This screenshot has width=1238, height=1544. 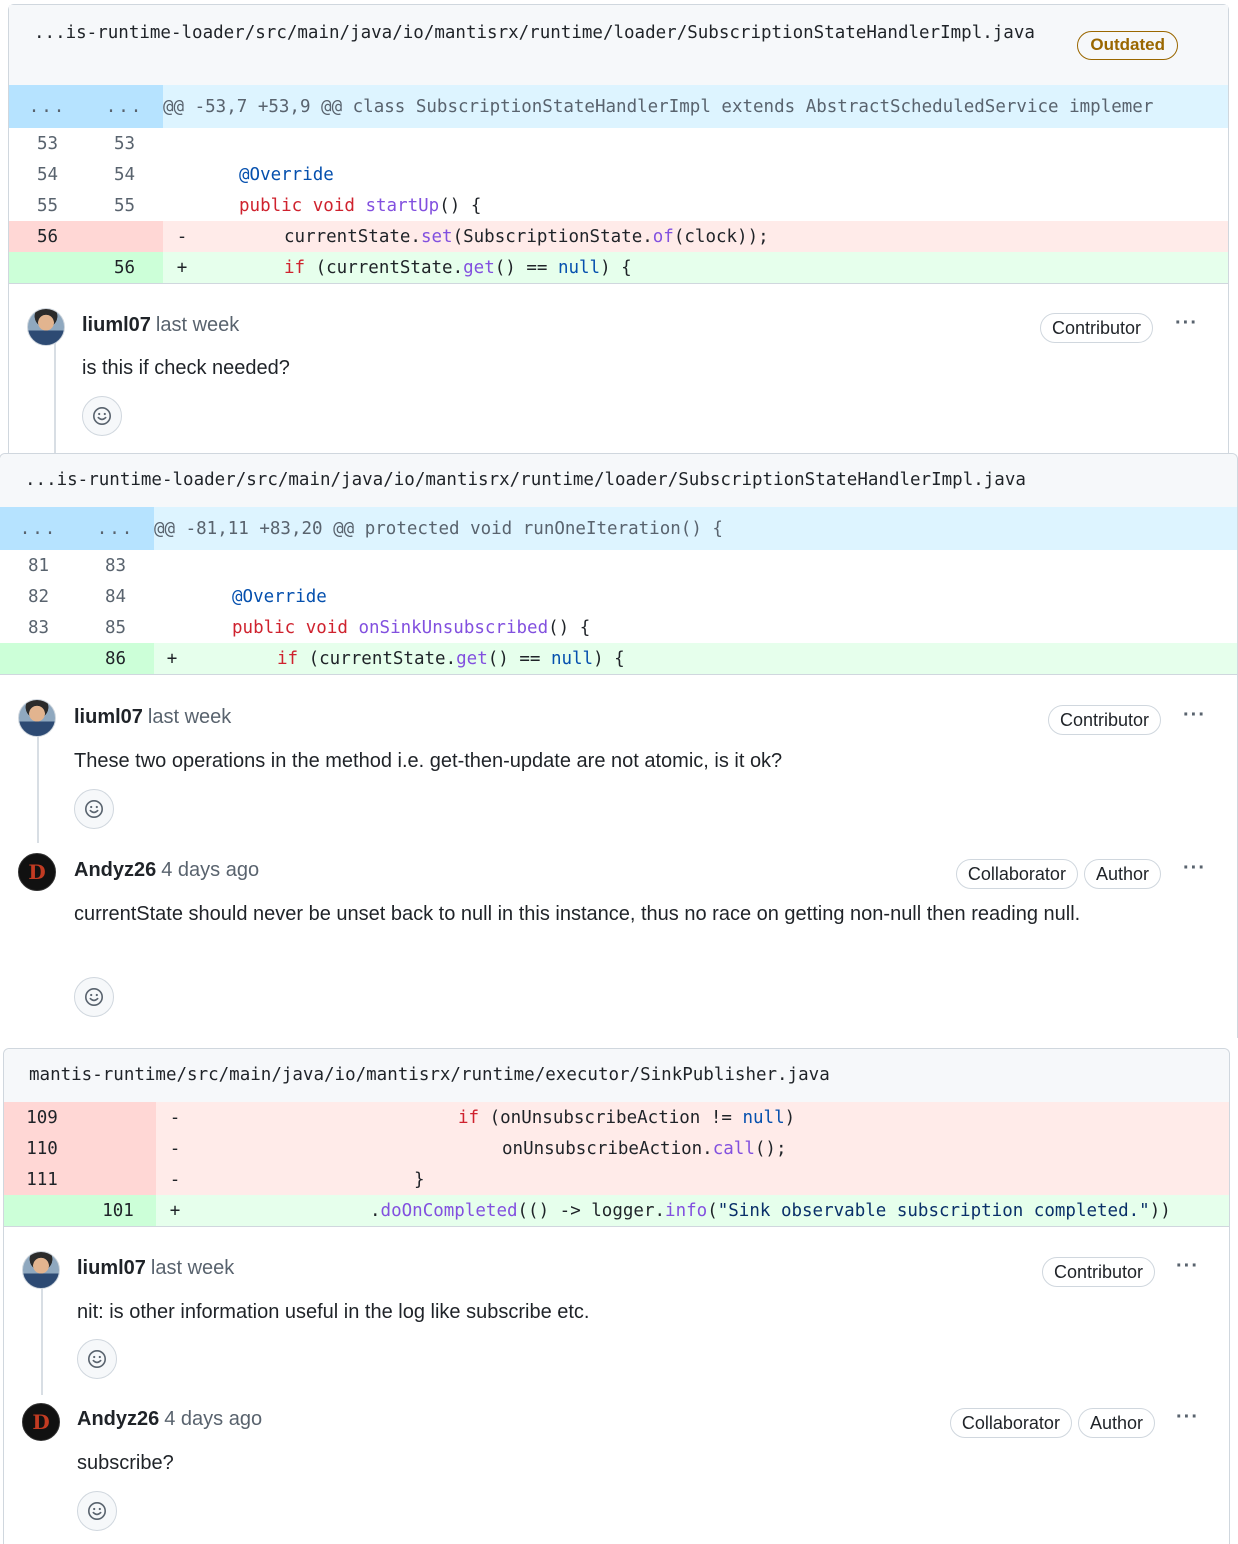 I want to click on old-line-number: 83, so click(x=38, y=627).